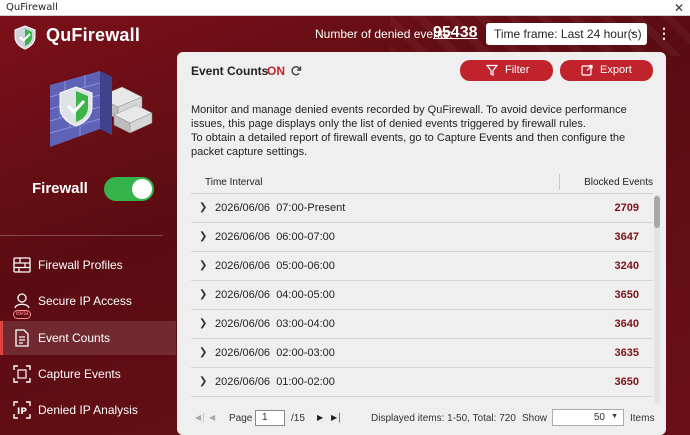 This screenshot has width=690, height=435. I want to click on table-scrollbar, so click(657, 299).